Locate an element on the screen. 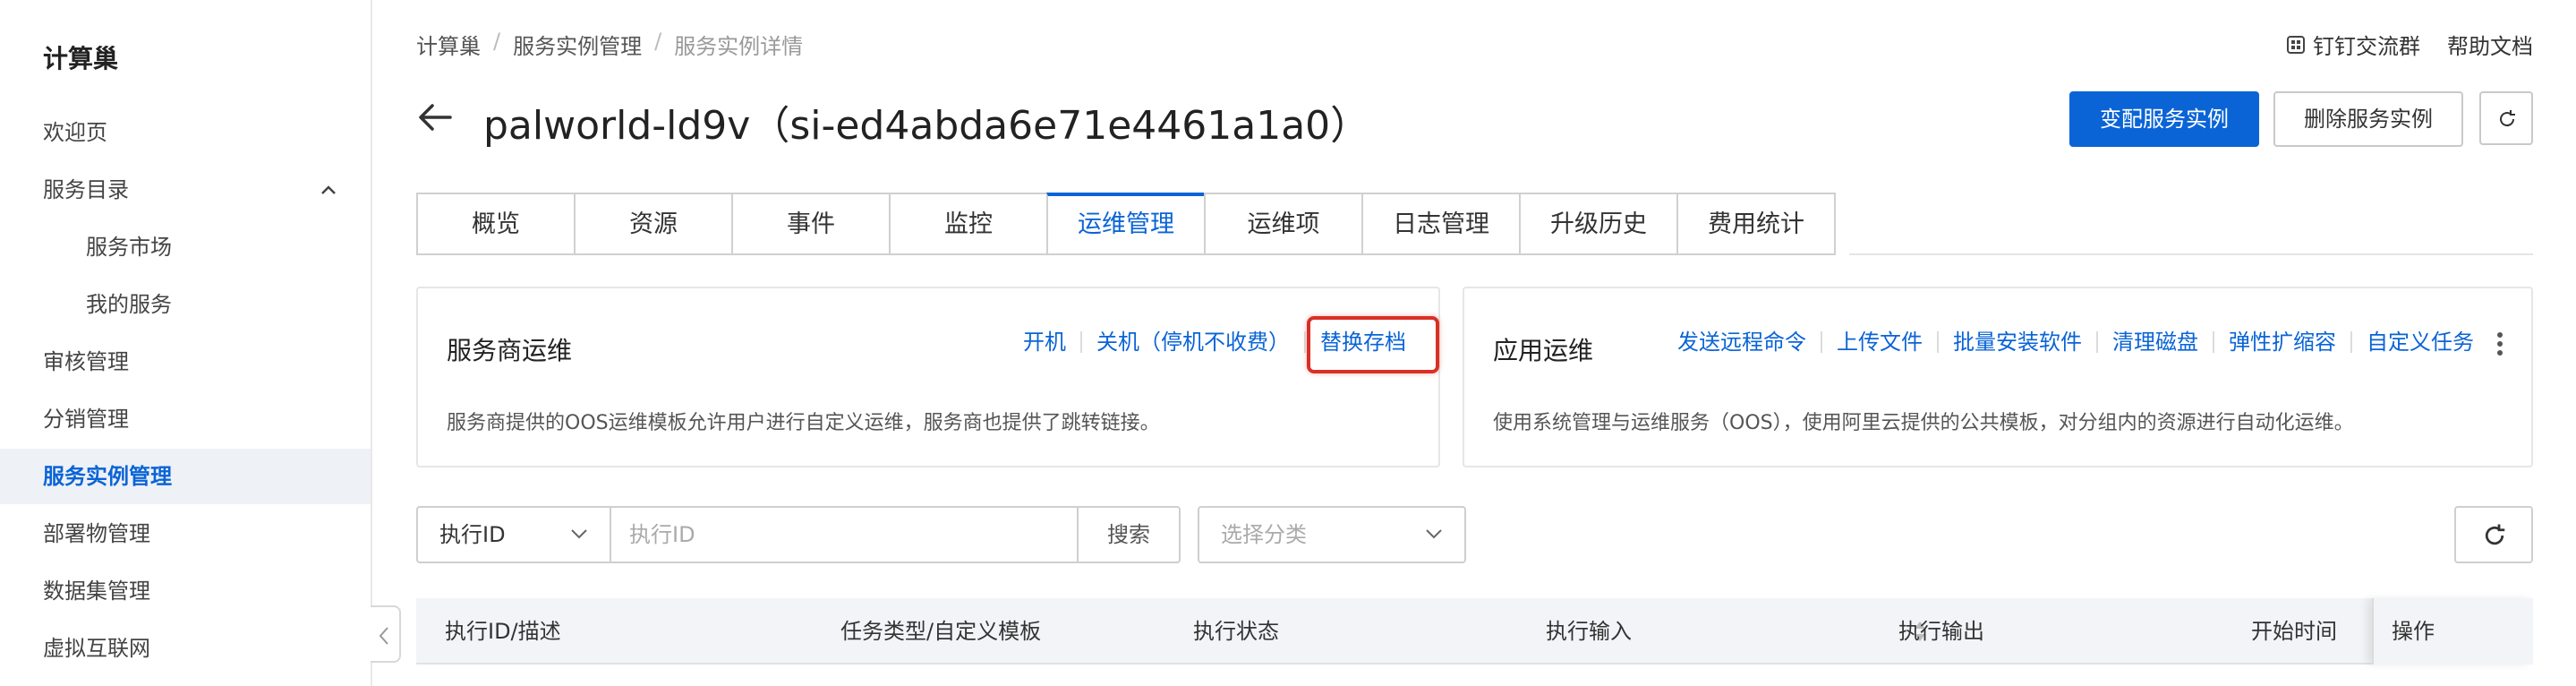  breadcrumb-item: 服务实例管理 is located at coordinates (577, 44).